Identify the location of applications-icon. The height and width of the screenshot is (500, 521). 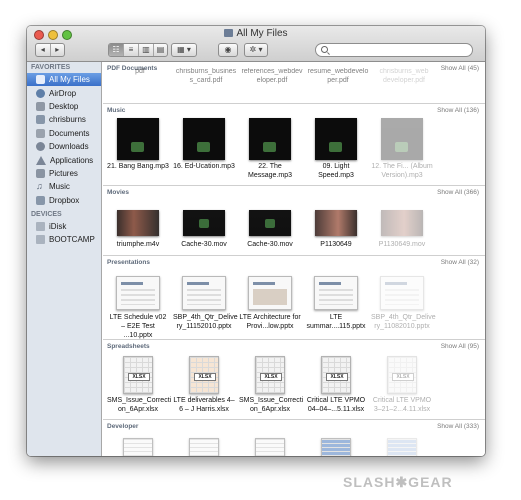
(41, 160).